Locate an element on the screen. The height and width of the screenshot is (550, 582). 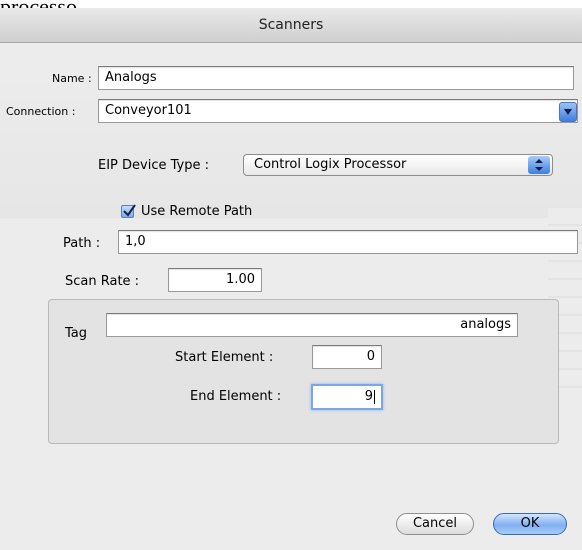
connection-combo: Conveyor101 is located at coordinates (338, 111).